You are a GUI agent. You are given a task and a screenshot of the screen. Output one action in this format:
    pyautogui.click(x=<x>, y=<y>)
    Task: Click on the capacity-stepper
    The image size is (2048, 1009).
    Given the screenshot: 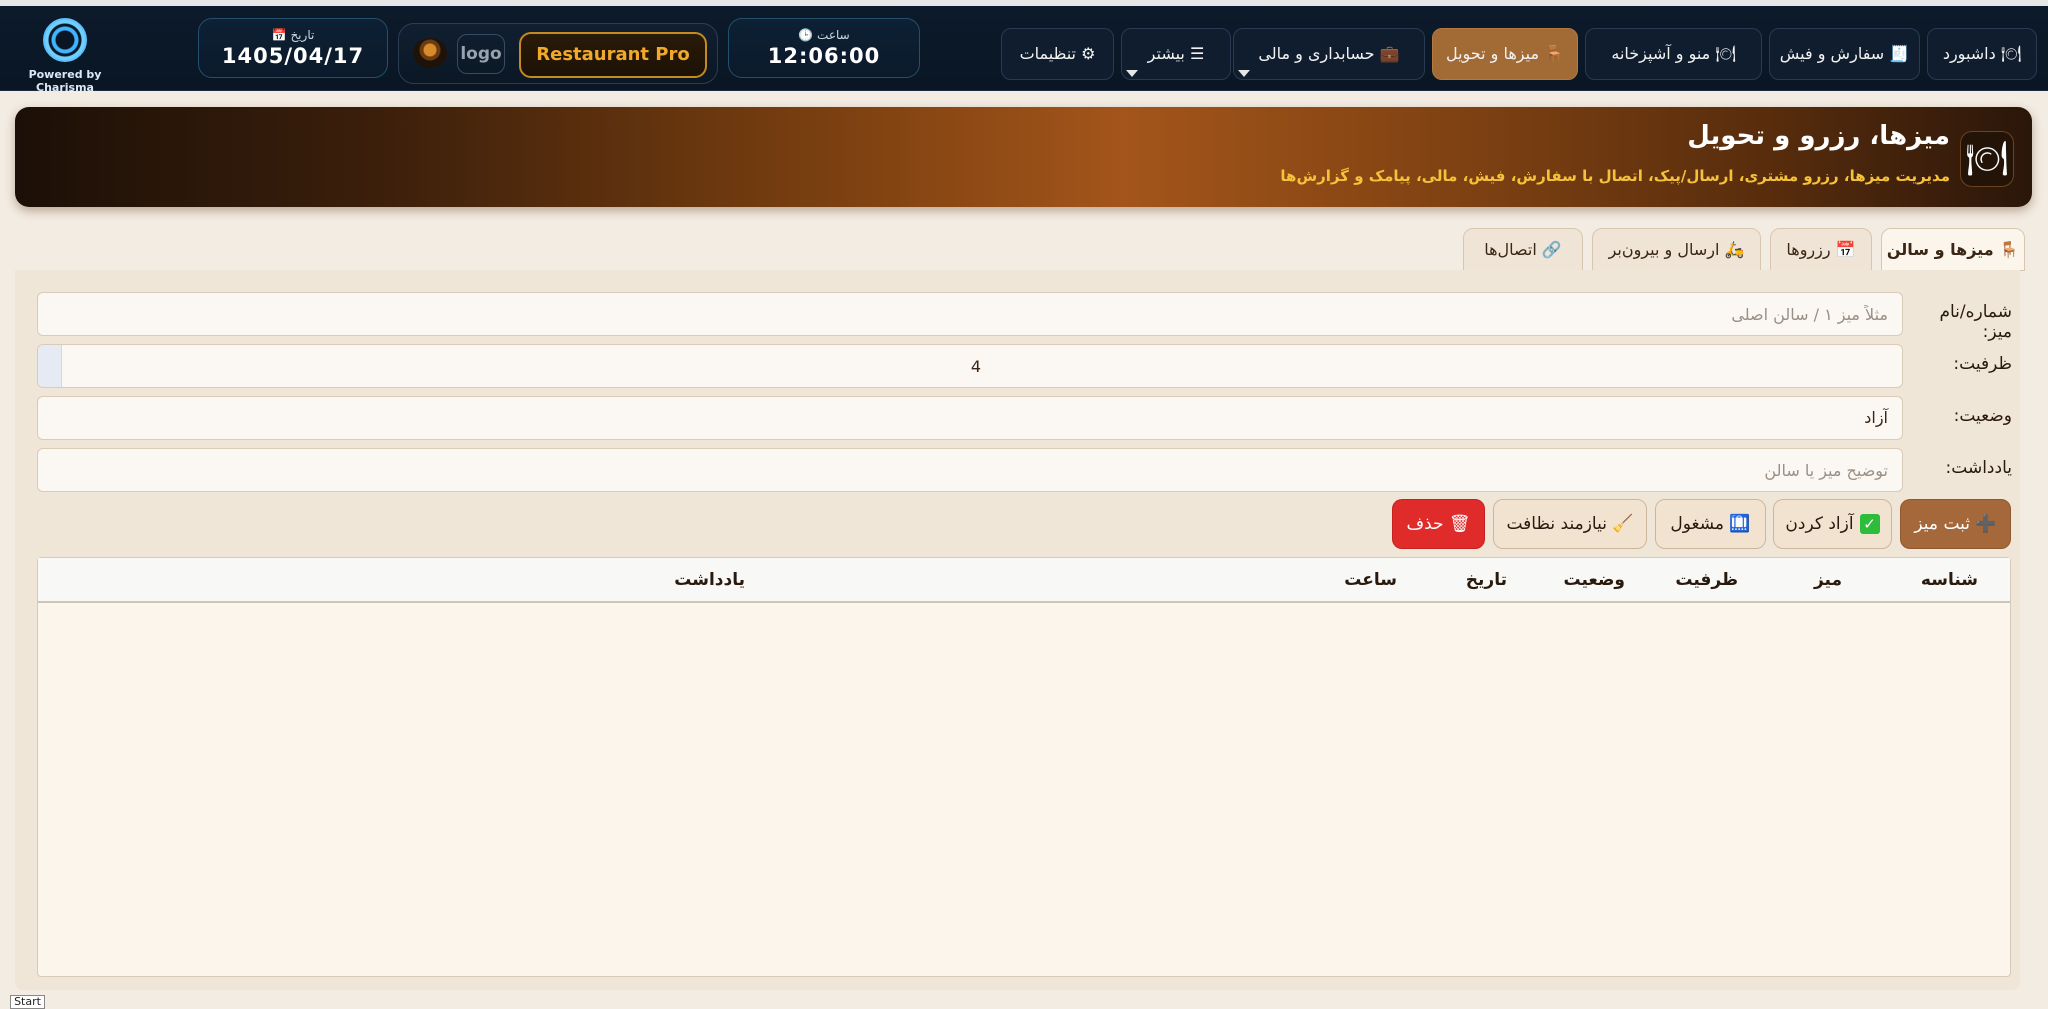 What is the action you would take?
    pyautogui.click(x=50, y=366)
    